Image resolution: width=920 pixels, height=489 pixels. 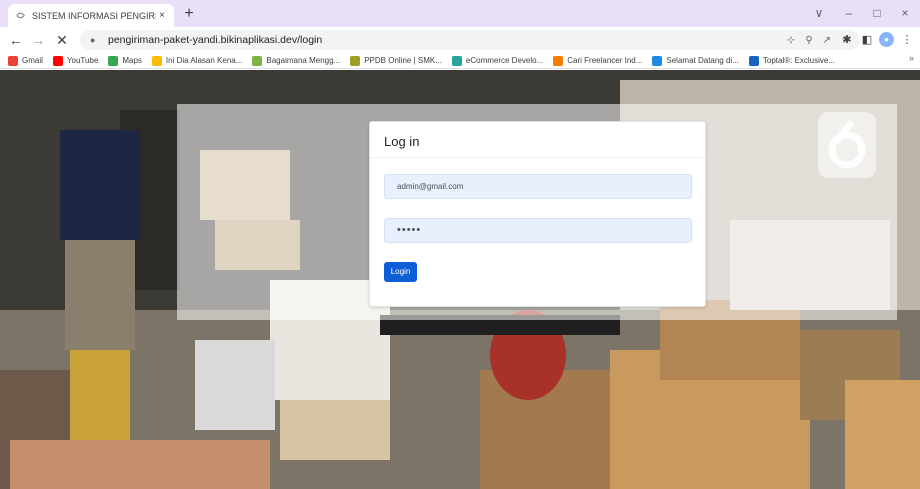 I want to click on sidebar-icon: ◧, so click(x=867, y=40).